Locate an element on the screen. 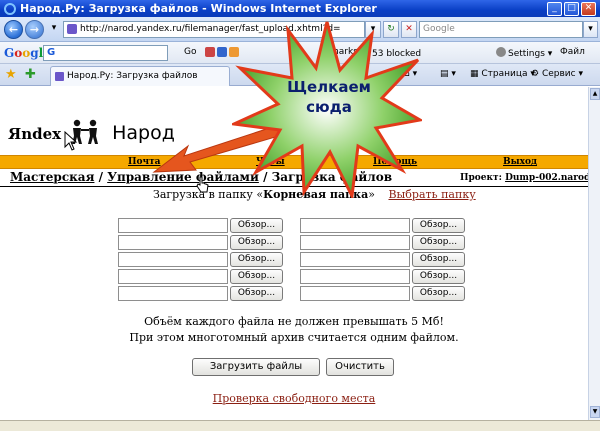 The height and width of the screenshot is (431, 600). search-go-icon: ▾ is located at coordinates (590, 29).